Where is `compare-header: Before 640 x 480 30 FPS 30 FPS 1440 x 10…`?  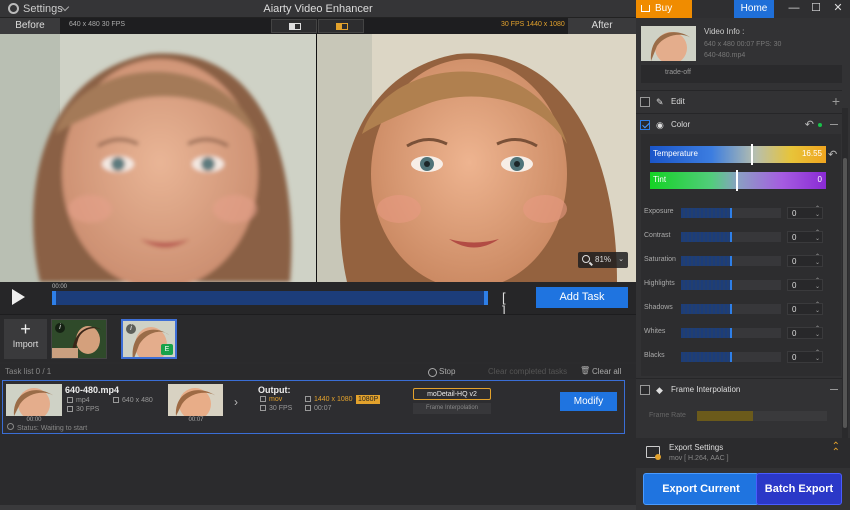
compare-header: Before 640 x 480 30 FPS 30 FPS 1440 x 10… is located at coordinates (318, 26).